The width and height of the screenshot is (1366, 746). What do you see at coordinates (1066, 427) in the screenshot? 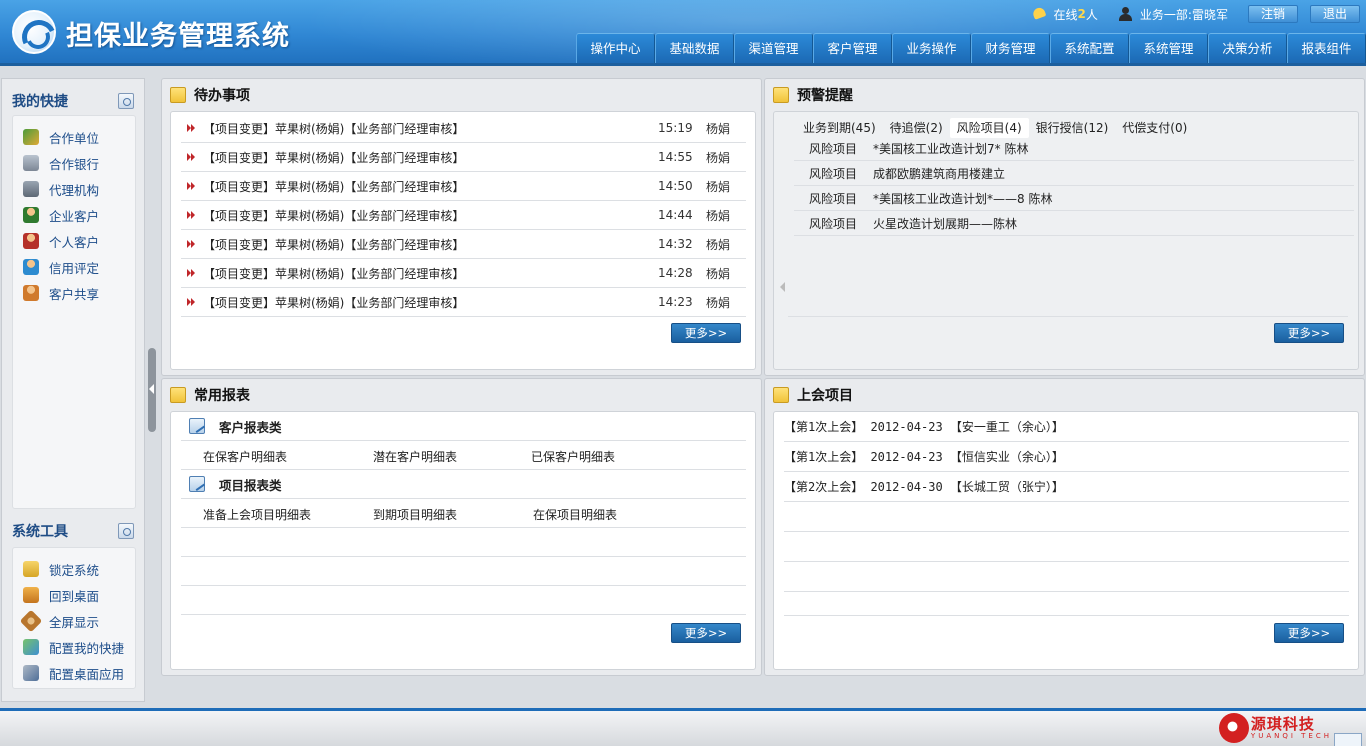
I see `meeting-item: 【第1次上会】 2012-04-23 【安一重工（余心）】` at bounding box center [1066, 427].